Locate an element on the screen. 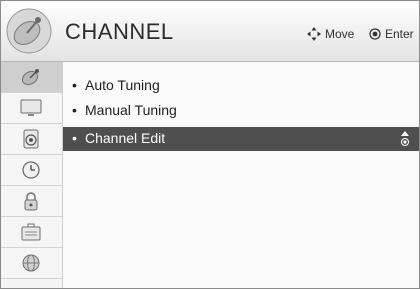 The height and width of the screenshot is (289, 420). move-hint-label: Move is located at coordinates (340, 34).